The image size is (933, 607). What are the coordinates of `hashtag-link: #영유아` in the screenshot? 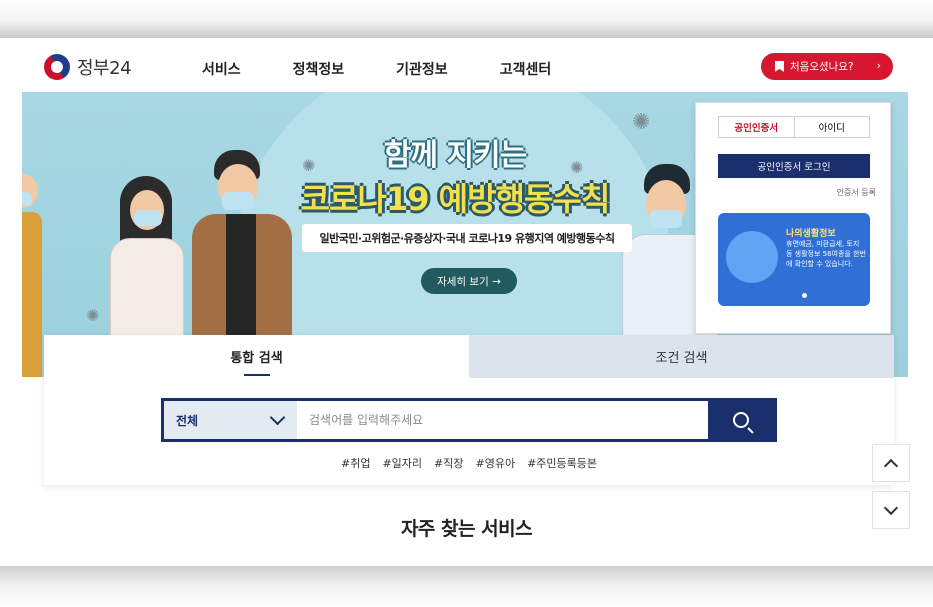 It's located at (496, 463).